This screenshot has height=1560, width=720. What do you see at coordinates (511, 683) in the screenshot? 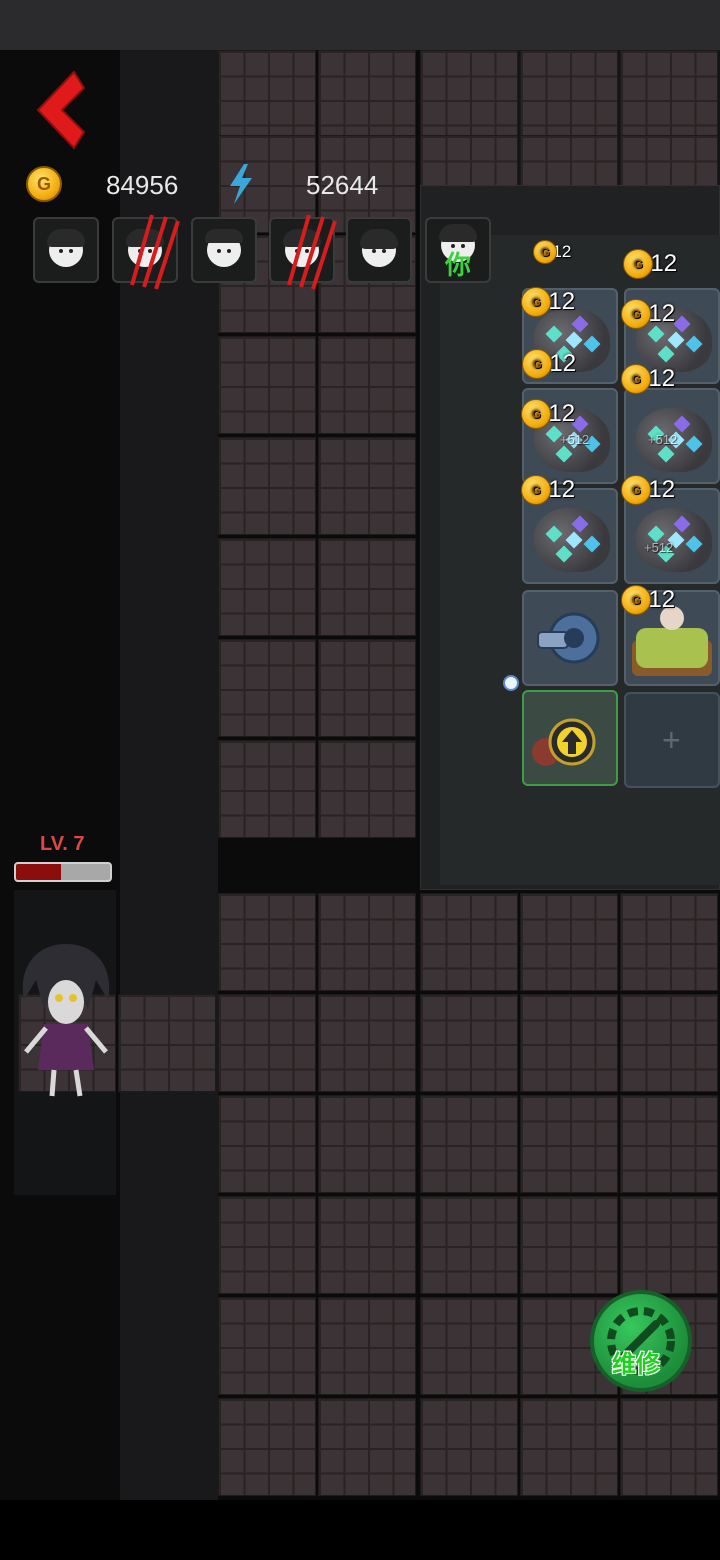
I see `turret-projectile` at bounding box center [511, 683].